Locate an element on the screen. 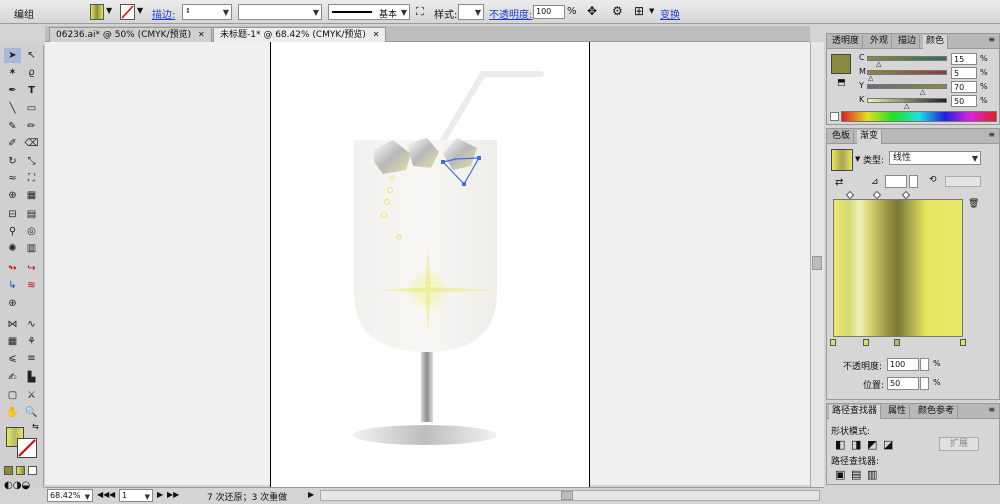 Image resolution: width=1000 pixels, height=504 pixels. column-graph-icon: ⩽ is located at coordinates (12, 358).